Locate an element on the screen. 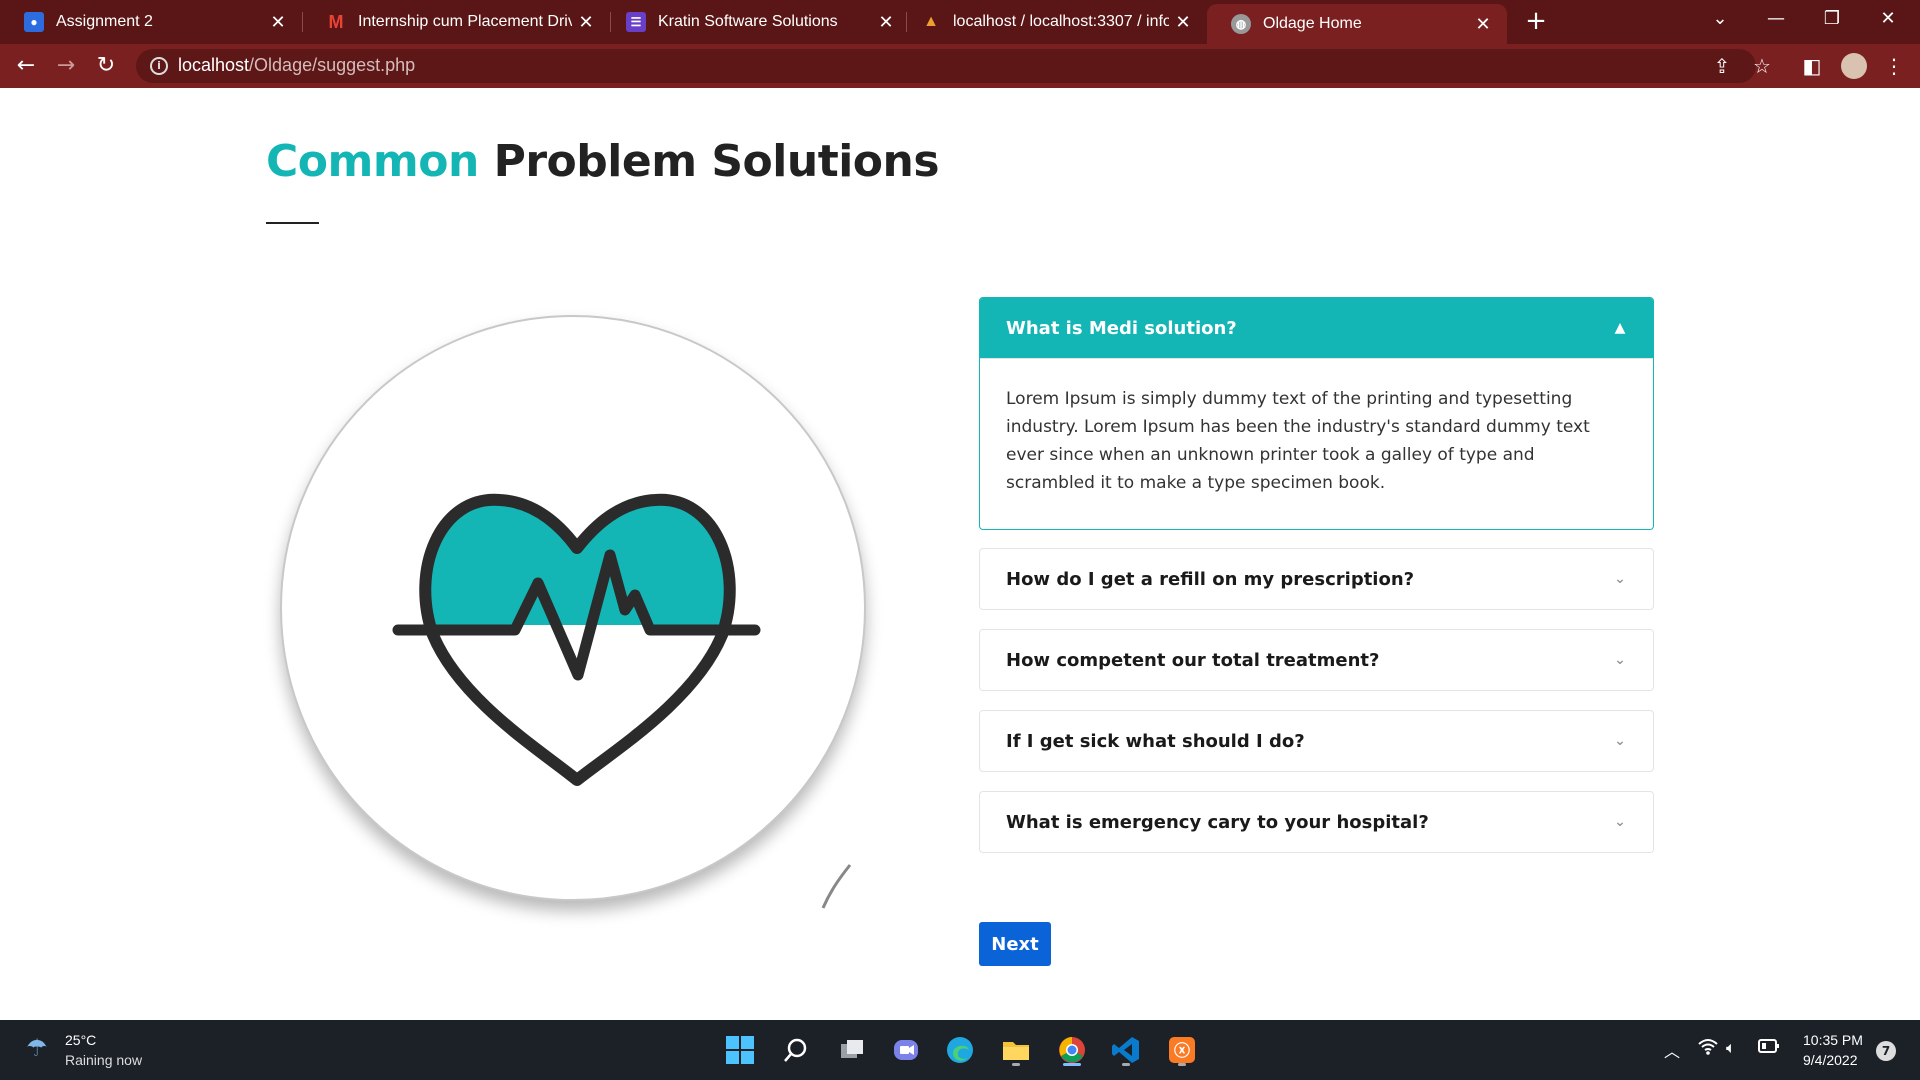 The height and width of the screenshot is (1080, 1920). tab-title: Assignment 2 is located at coordinates (104, 21).